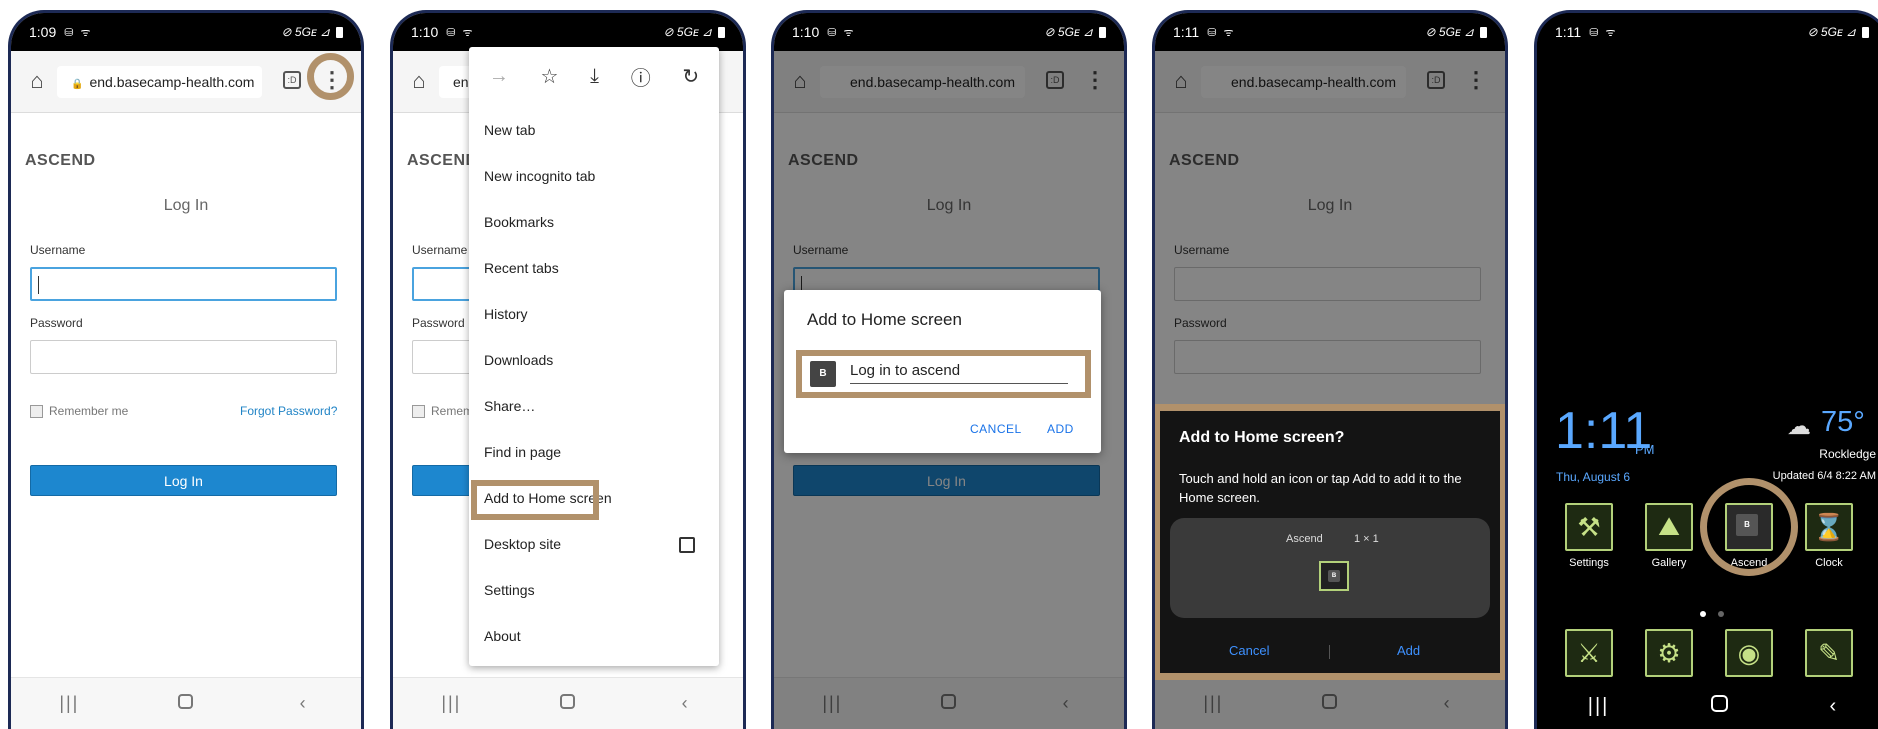 The height and width of the screenshot is (729, 1878). What do you see at coordinates (1712, 614) in the screenshot?
I see `page-indicator` at bounding box center [1712, 614].